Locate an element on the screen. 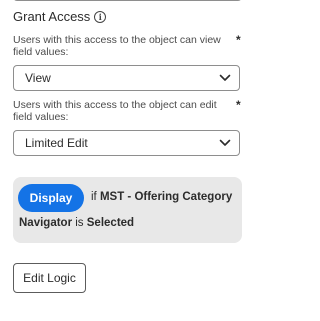  rule-is-word: is is located at coordinates (79, 223).